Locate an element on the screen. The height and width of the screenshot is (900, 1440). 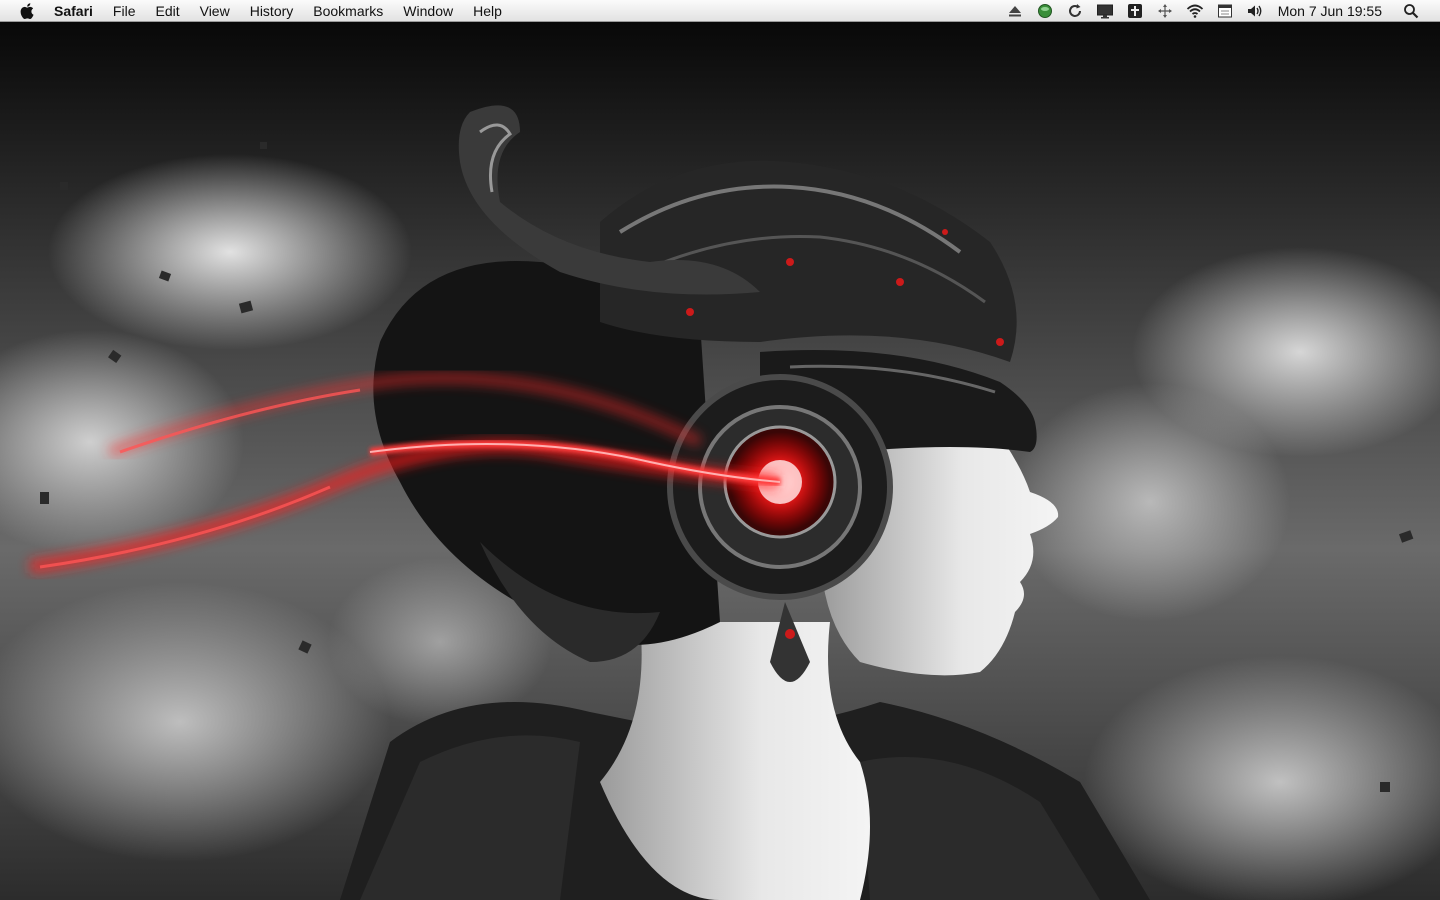
menu-extras: Mon 7 Jun 19:55 is located at coordinates (1220, 10).